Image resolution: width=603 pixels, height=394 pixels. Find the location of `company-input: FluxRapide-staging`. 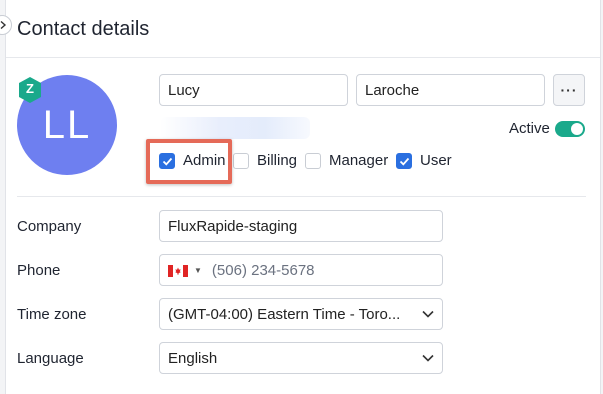

company-input: FluxRapide-staging is located at coordinates (301, 226).